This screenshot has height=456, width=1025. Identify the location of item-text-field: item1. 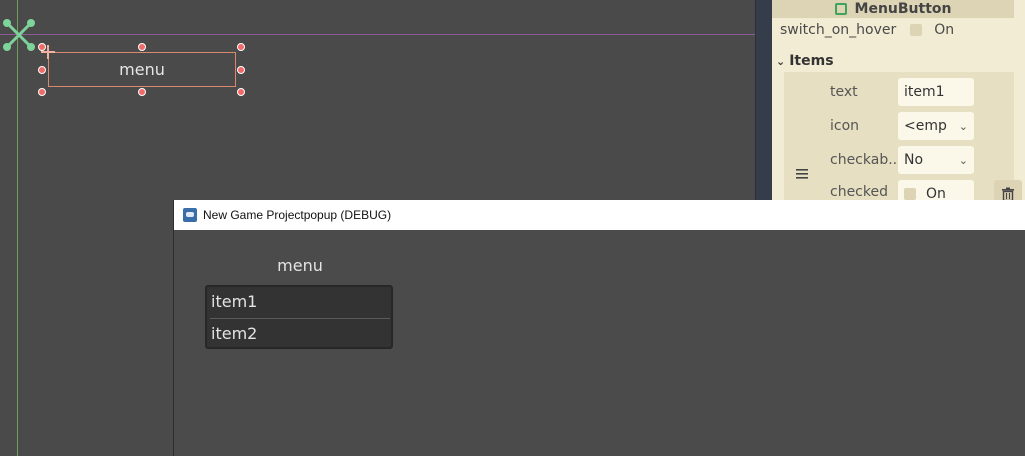
(936, 92).